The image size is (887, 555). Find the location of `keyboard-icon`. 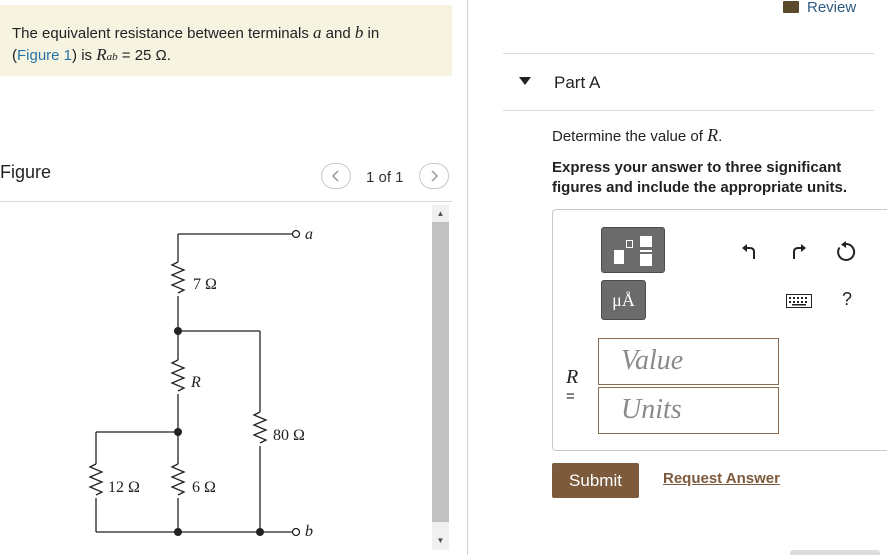

keyboard-icon is located at coordinates (799, 301).